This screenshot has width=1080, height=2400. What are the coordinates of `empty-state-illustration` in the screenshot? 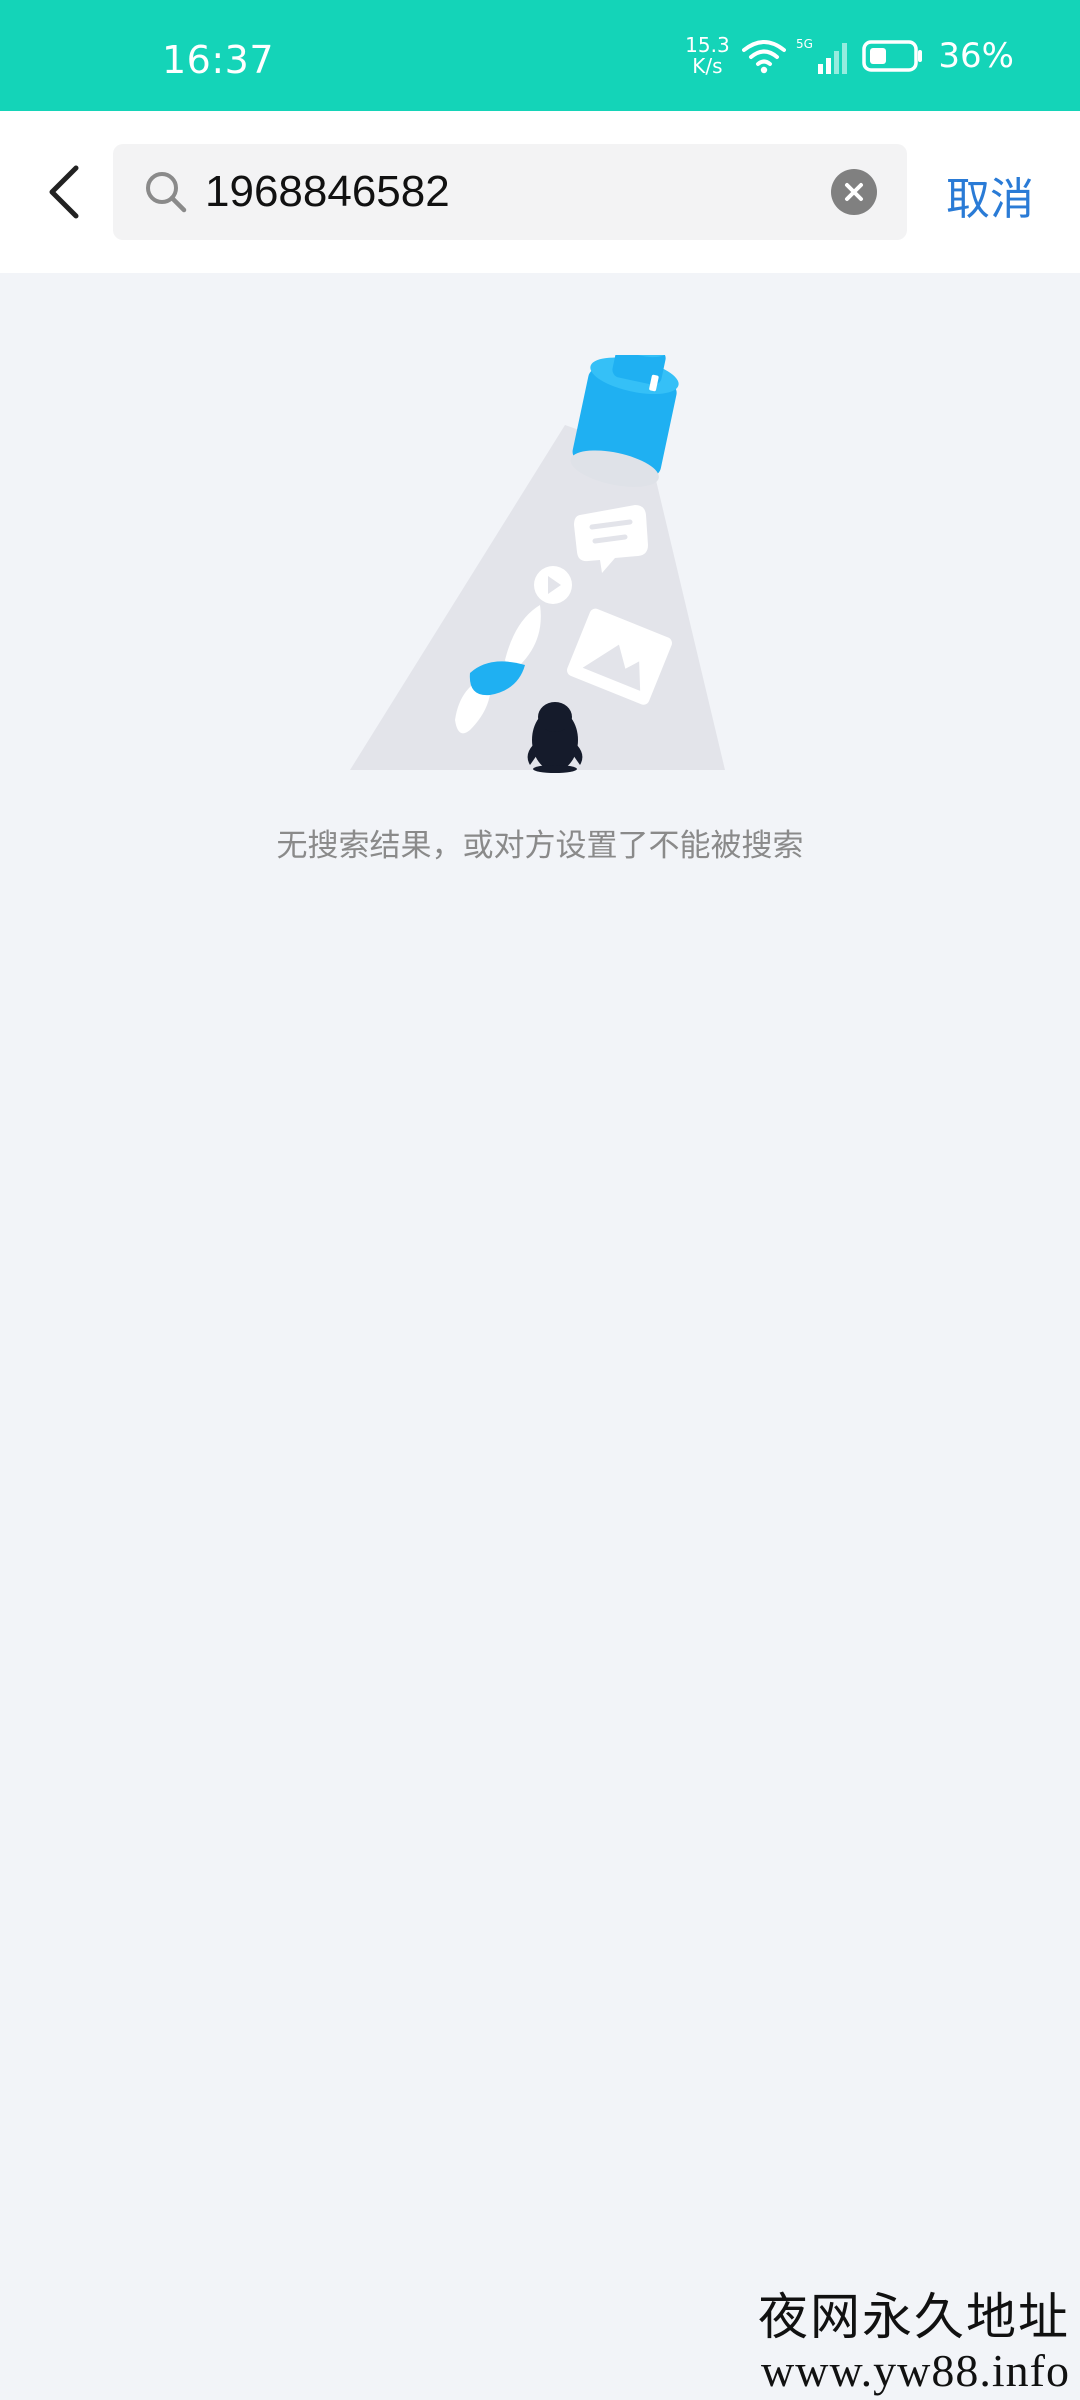 It's located at (537, 564).